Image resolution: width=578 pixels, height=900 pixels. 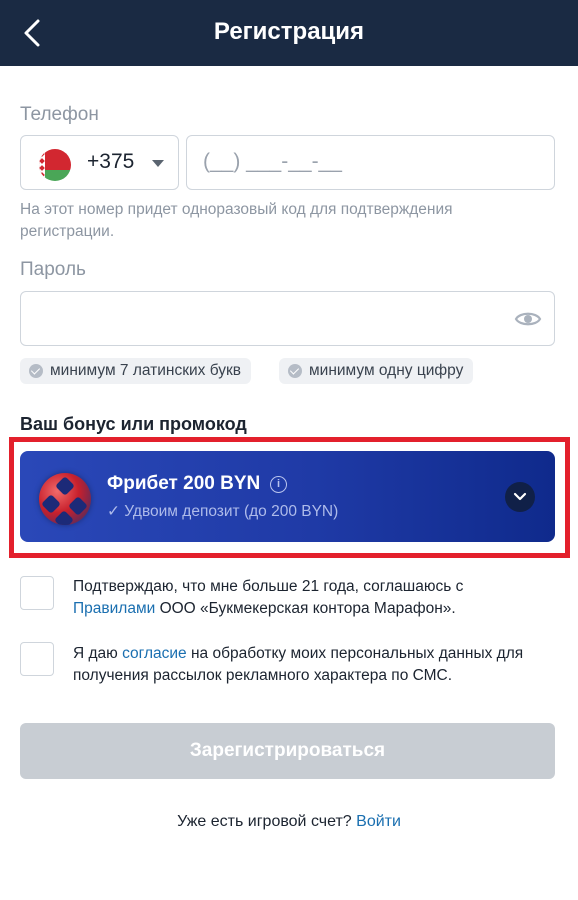 I want to click on password-label: Пароль, so click(x=53, y=269).